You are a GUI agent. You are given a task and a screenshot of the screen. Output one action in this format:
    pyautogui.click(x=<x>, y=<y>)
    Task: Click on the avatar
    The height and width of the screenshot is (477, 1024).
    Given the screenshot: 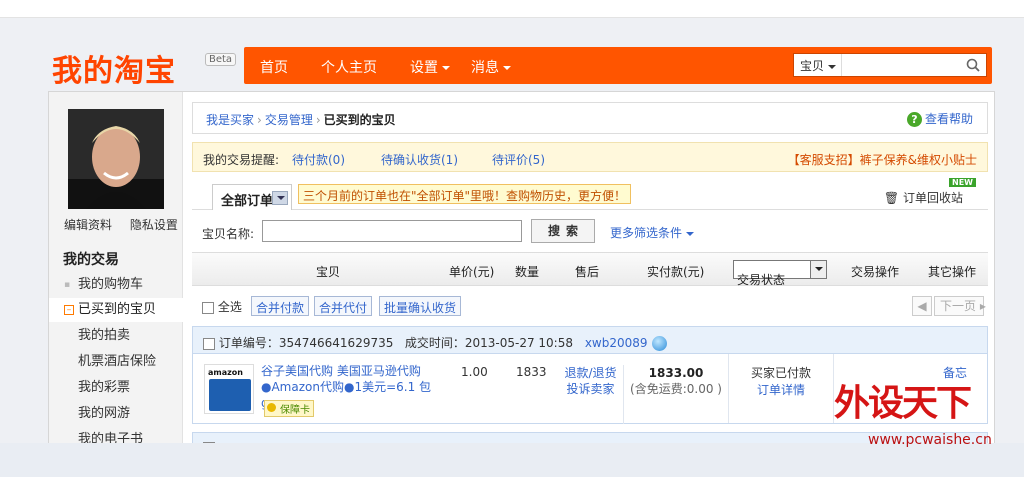 What is the action you would take?
    pyautogui.click(x=116, y=159)
    